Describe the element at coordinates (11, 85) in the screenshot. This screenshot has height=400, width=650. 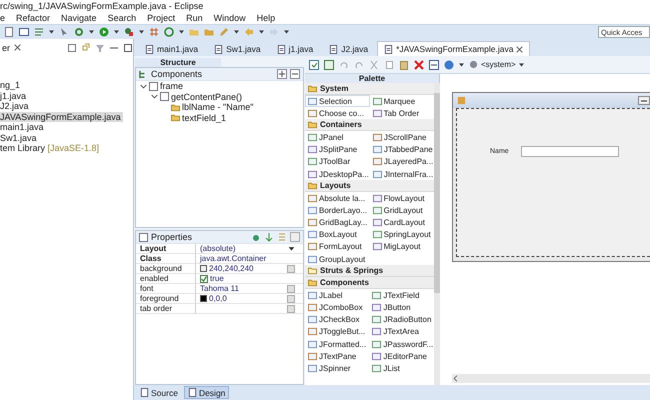
I see `project-tree-item: ng_1` at that location.